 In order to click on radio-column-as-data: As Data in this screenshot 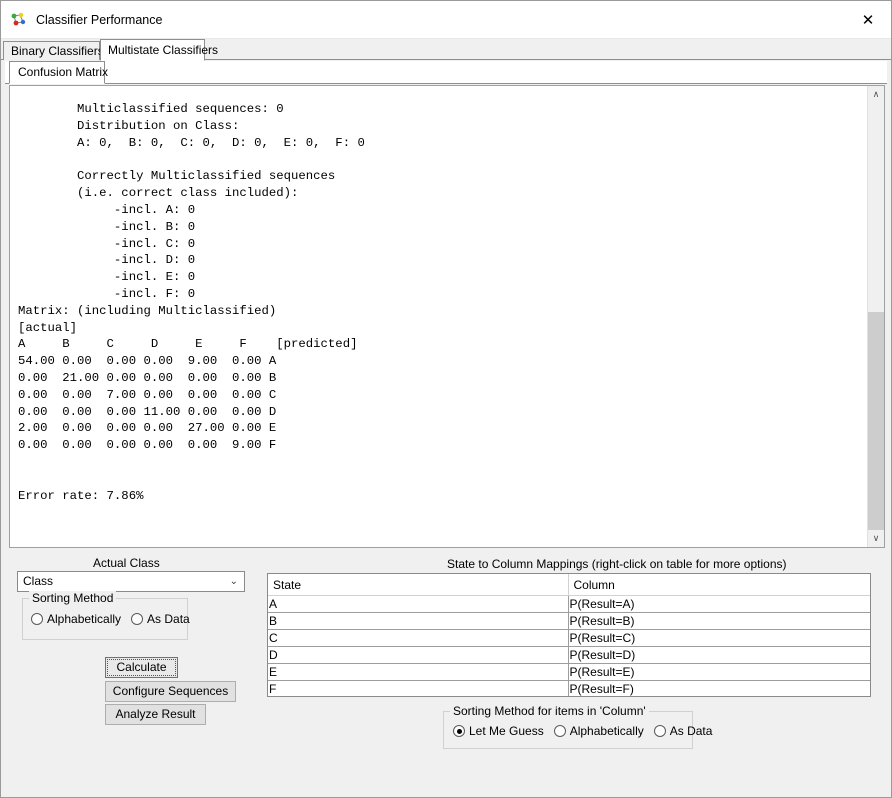, I will do `click(683, 731)`.